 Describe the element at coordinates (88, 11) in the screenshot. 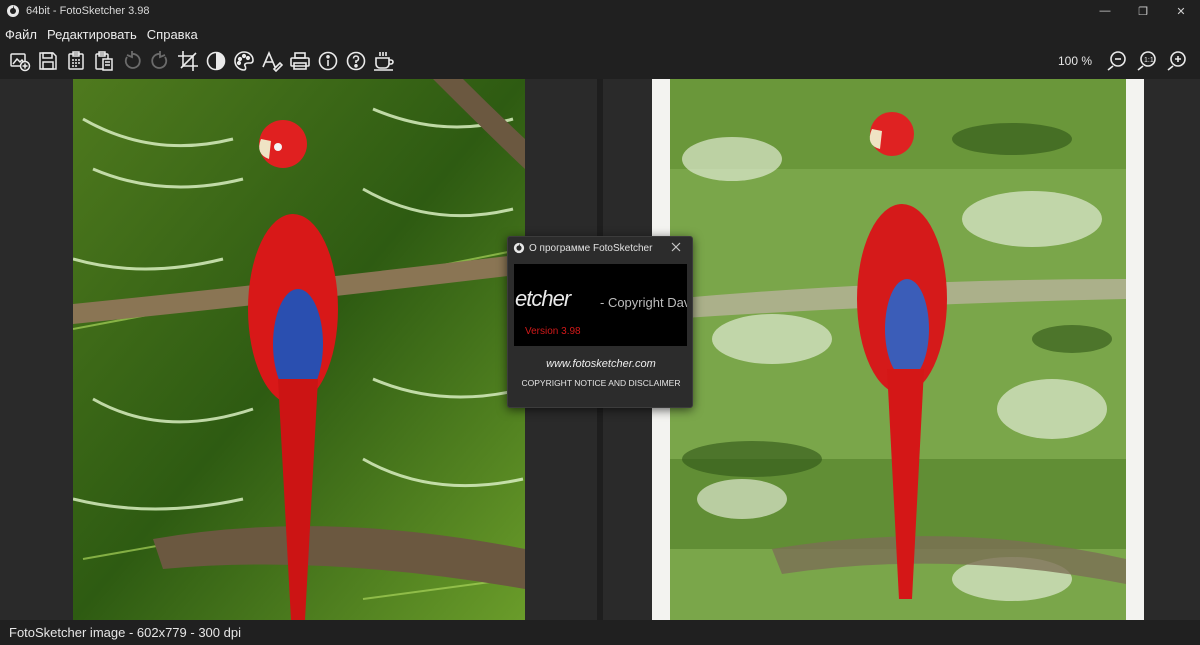

I see `window-title: 64bit - FotoSketcher 3.98` at that location.